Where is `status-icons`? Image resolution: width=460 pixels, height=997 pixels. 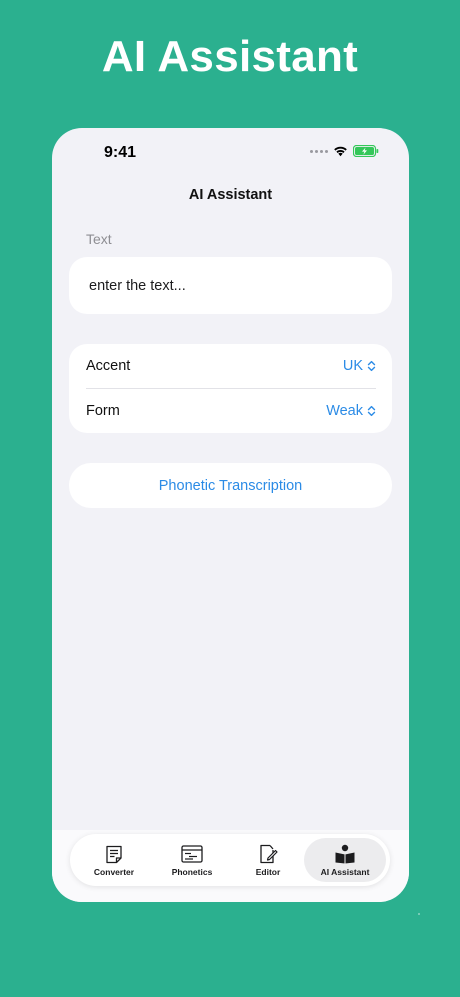
status-icons is located at coordinates (344, 151).